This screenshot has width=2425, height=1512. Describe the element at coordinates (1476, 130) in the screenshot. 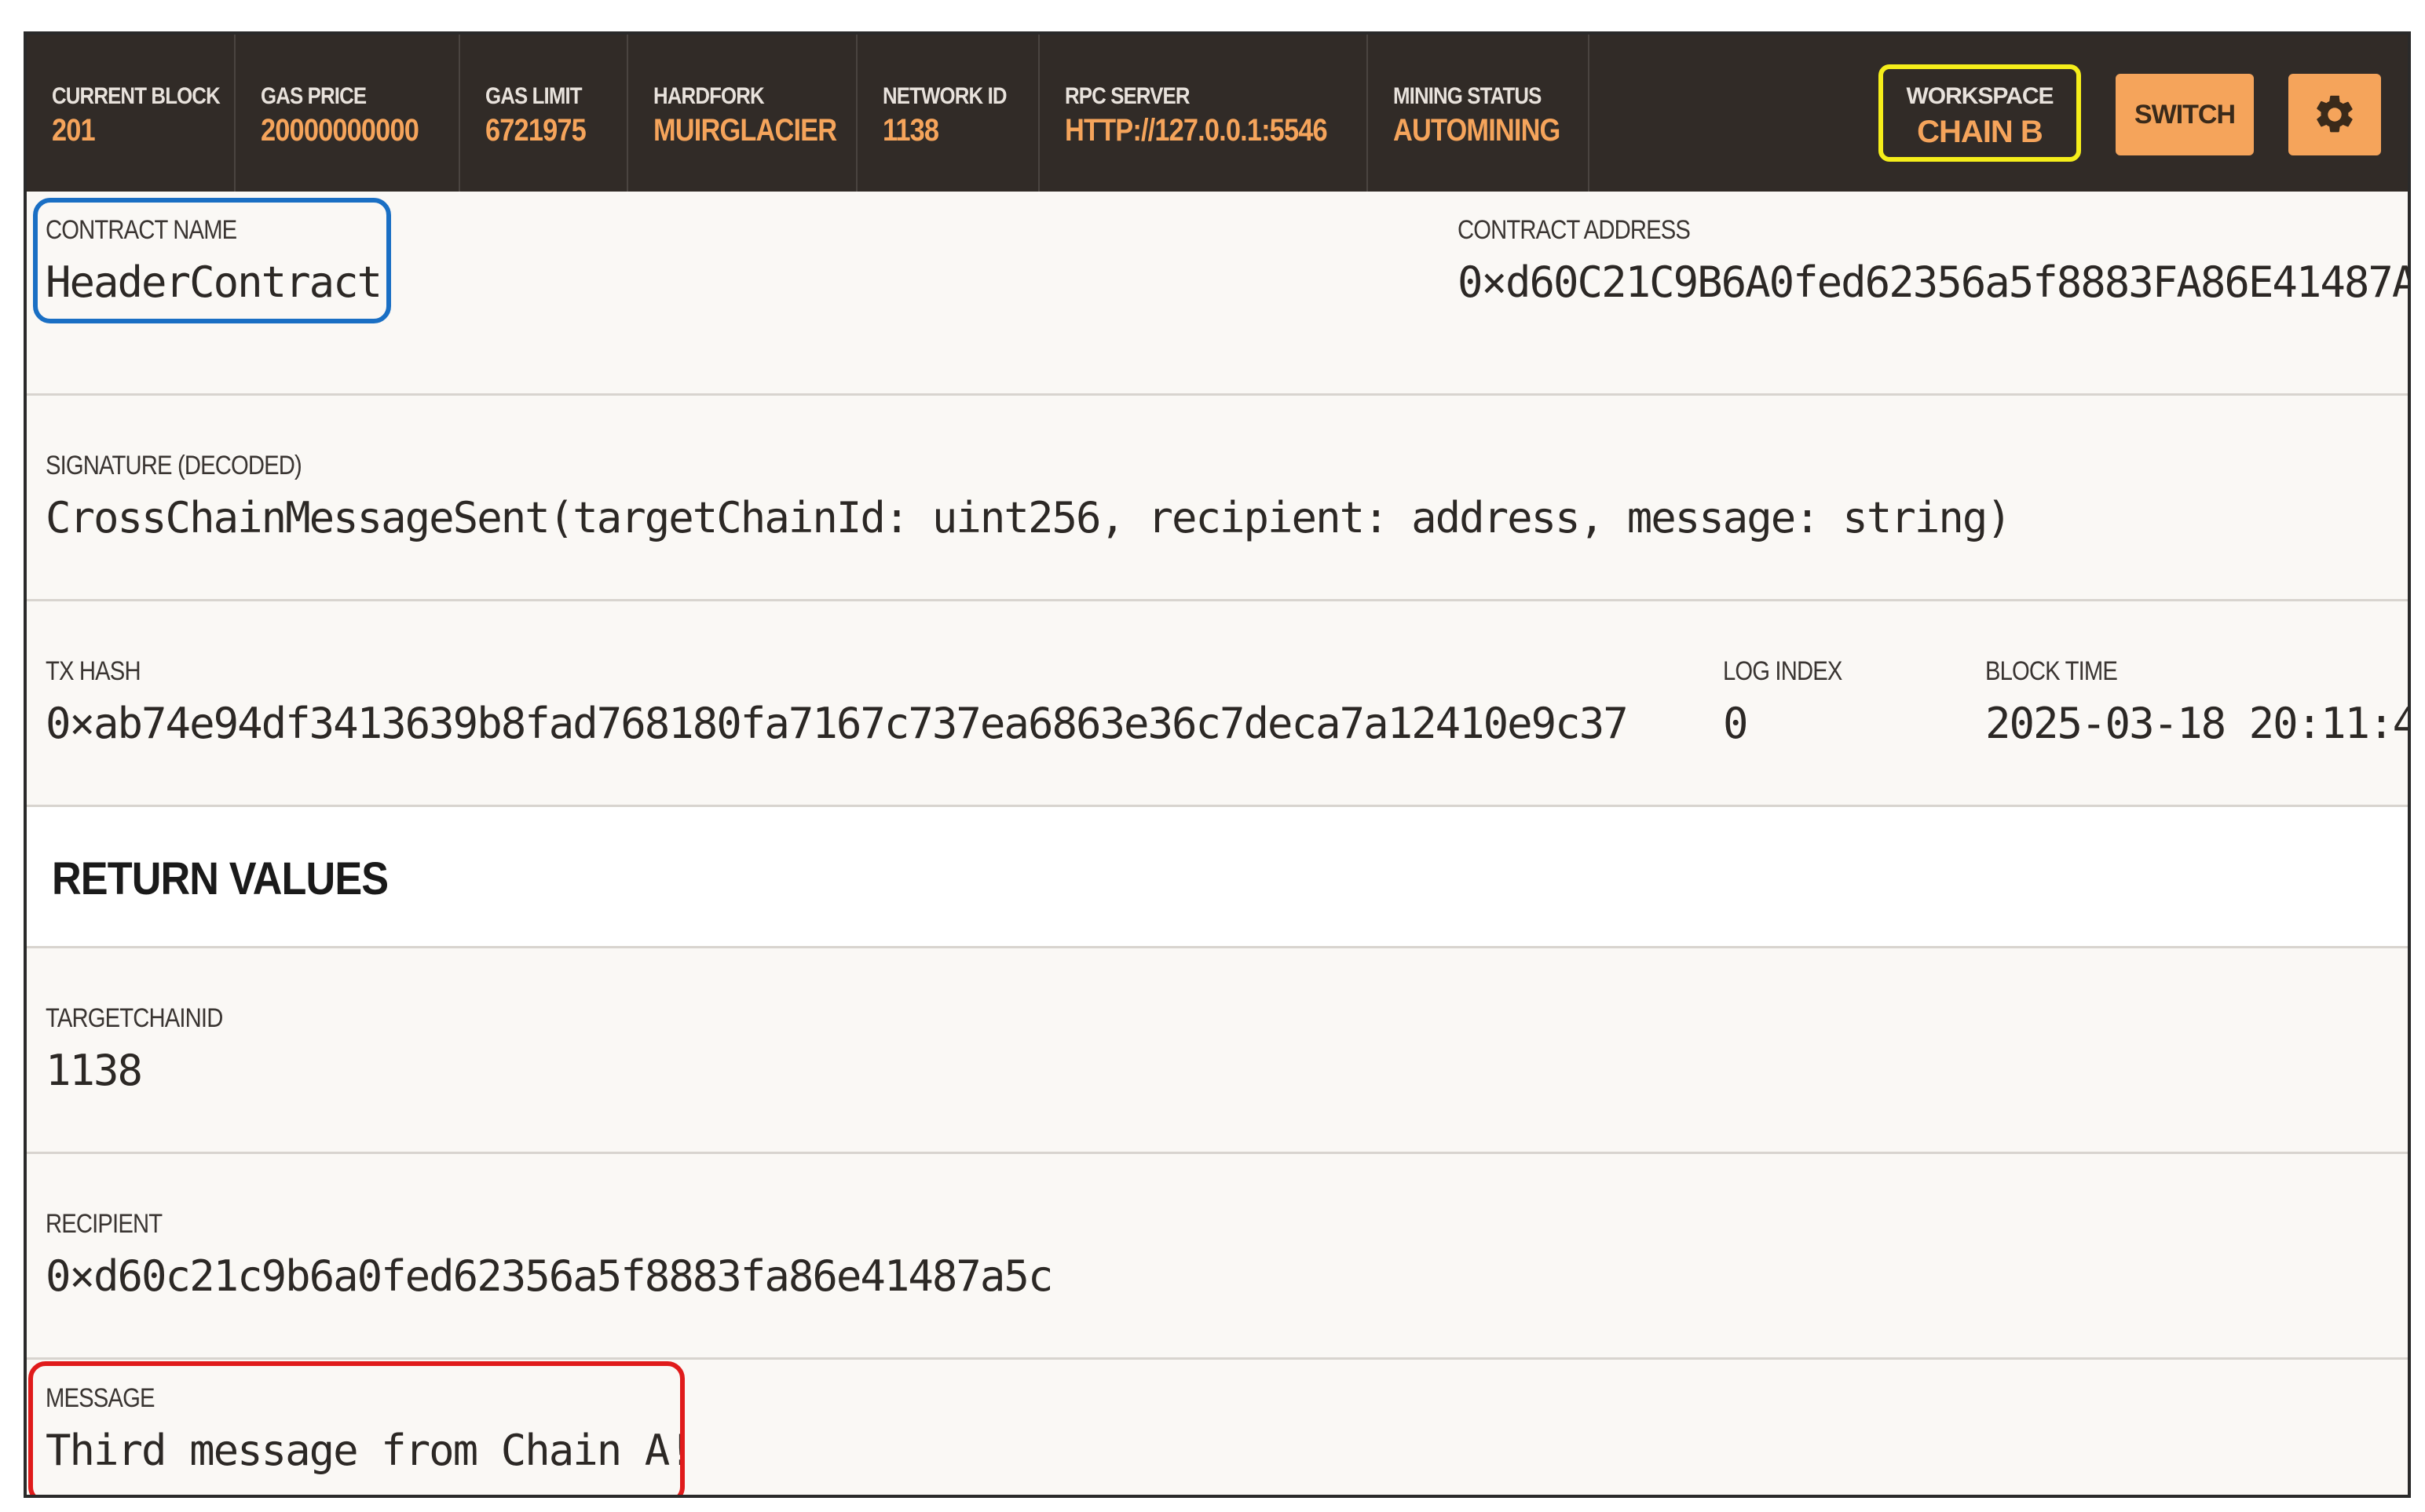

I see `stat-value: AUTOMINING` at that location.